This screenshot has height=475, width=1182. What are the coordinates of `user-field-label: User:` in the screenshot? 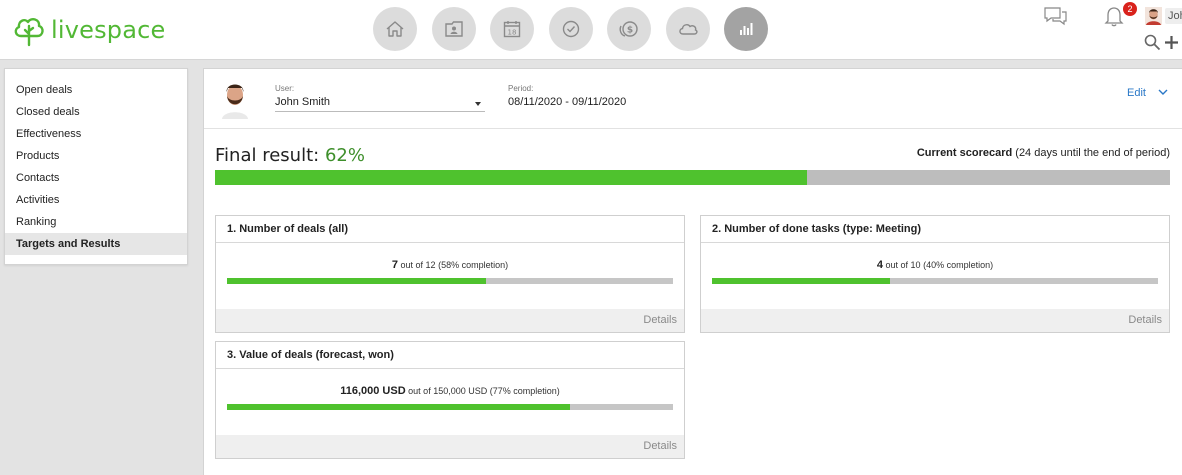 It's located at (285, 88).